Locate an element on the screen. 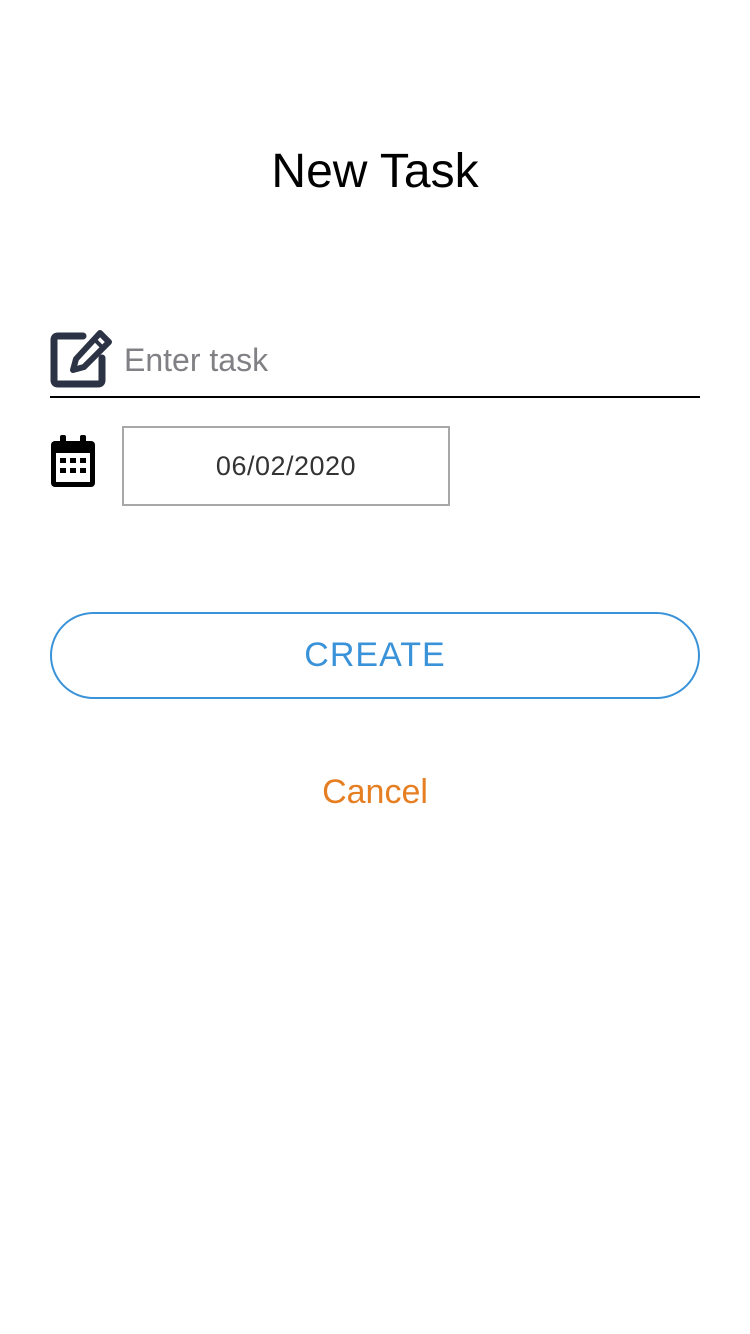  task-input-row is located at coordinates (375, 362).